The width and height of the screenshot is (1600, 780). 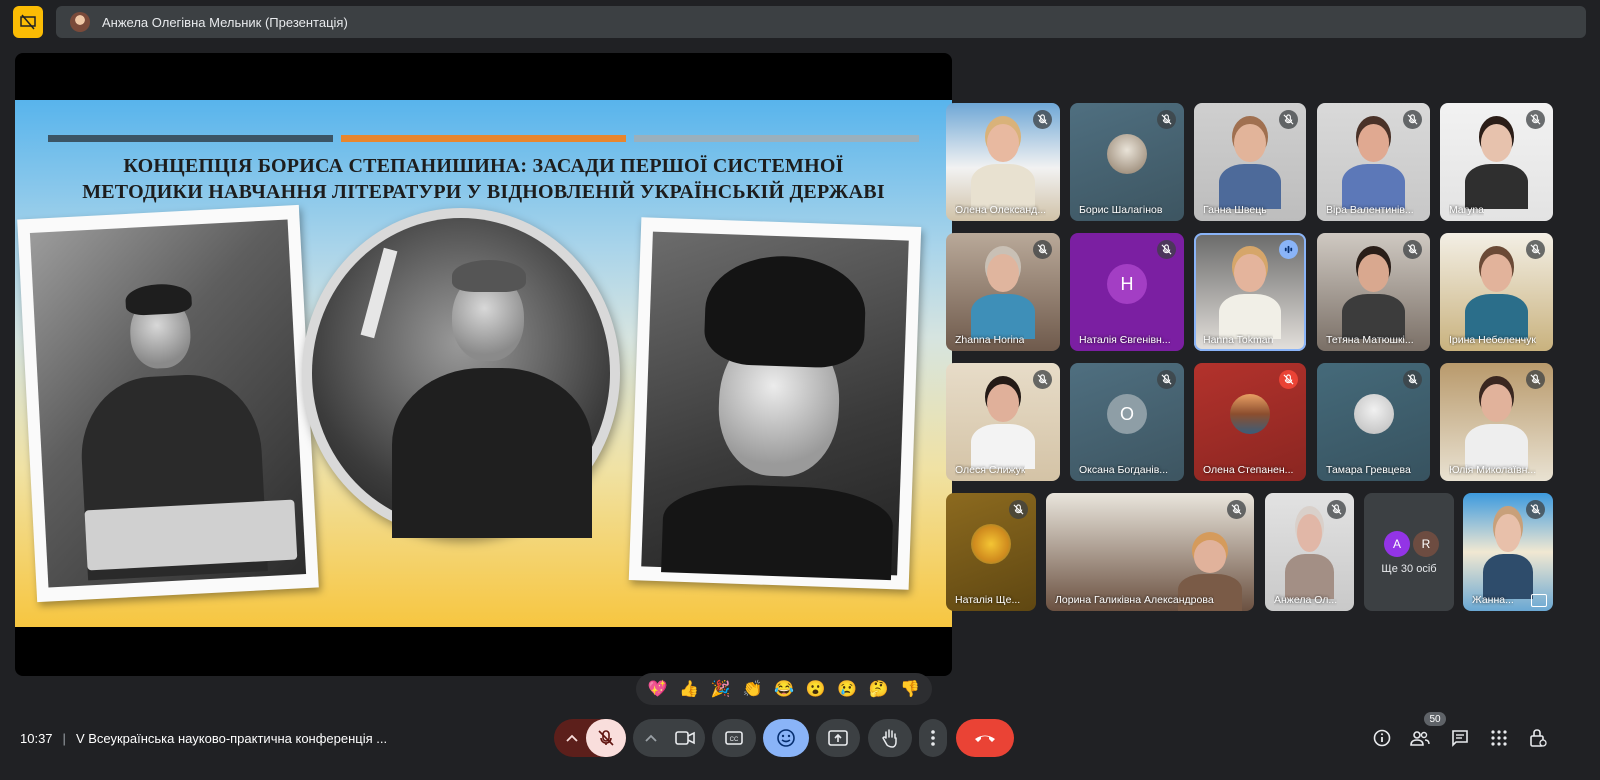 What do you see at coordinates (879, 689) in the screenshot?
I see `reaction-thinking: 🤔` at bounding box center [879, 689].